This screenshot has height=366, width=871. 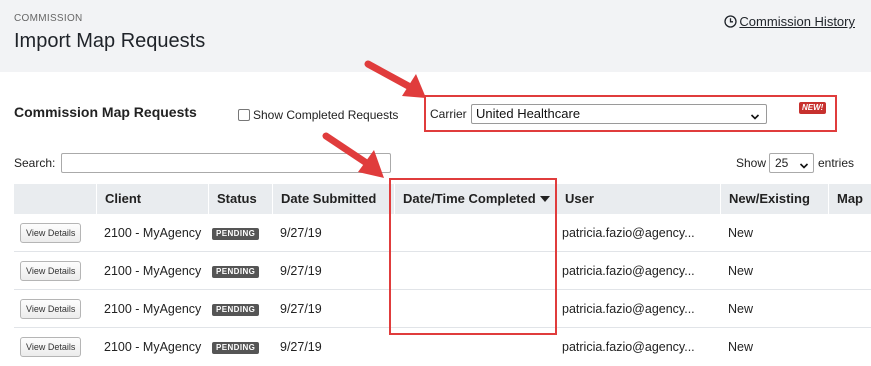 I want to click on column-header-date-time-completed: Date/Time Completed, so click(x=475, y=199).